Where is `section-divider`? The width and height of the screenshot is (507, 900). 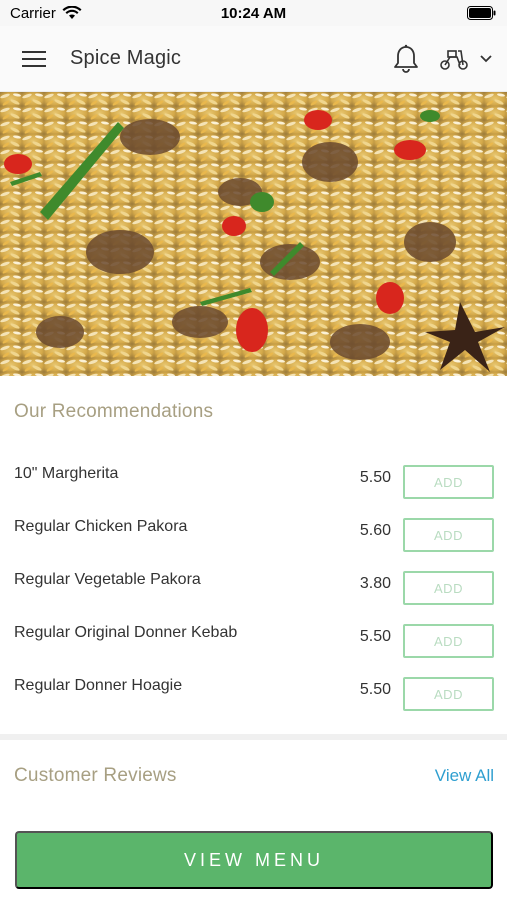
section-divider is located at coordinates (253, 737).